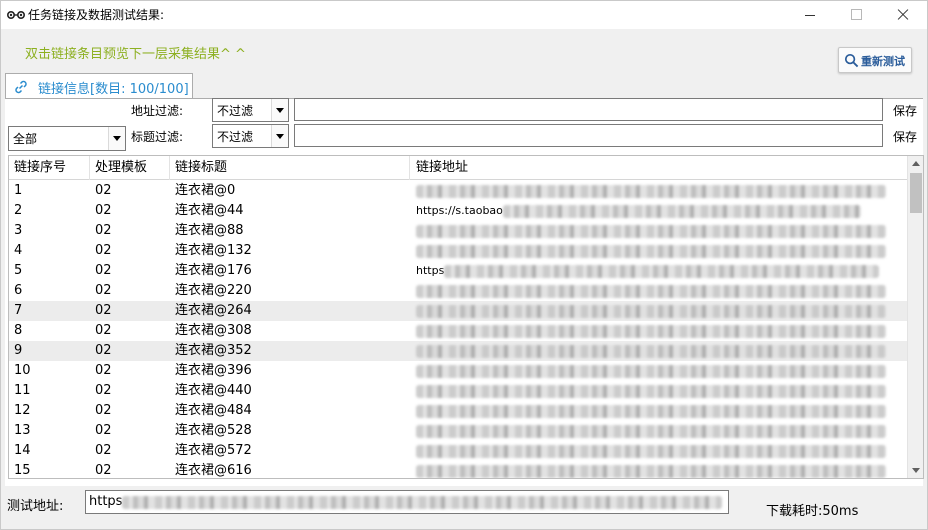 This screenshot has height=530, width=928. I want to click on column-header-index: 链接序号, so click(49, 168).